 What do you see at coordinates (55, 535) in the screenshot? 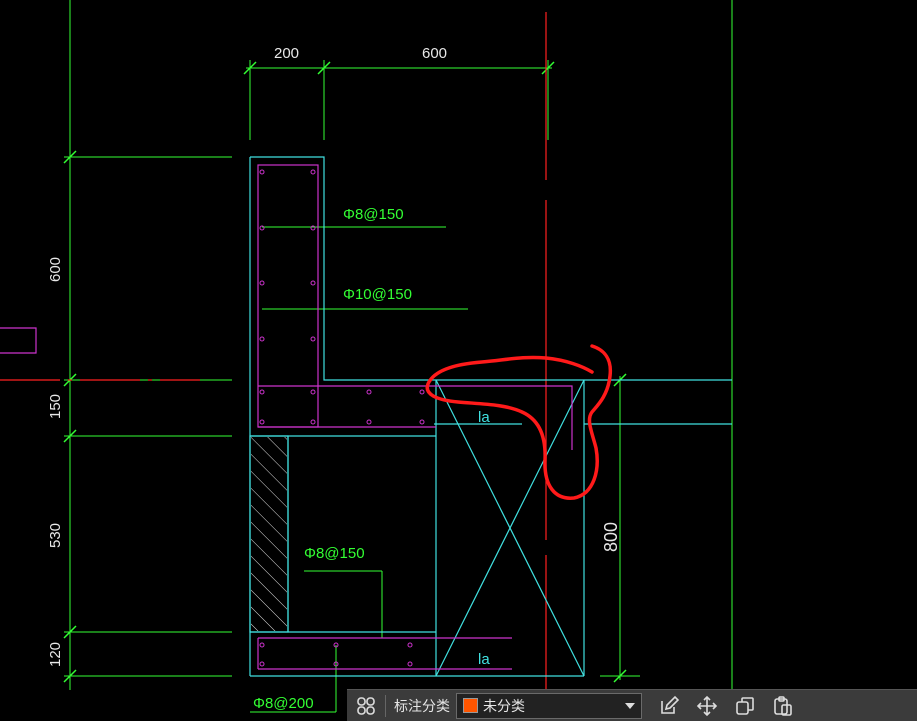
I see `dimension-left-530: 530` at bounding box center [55, 535].